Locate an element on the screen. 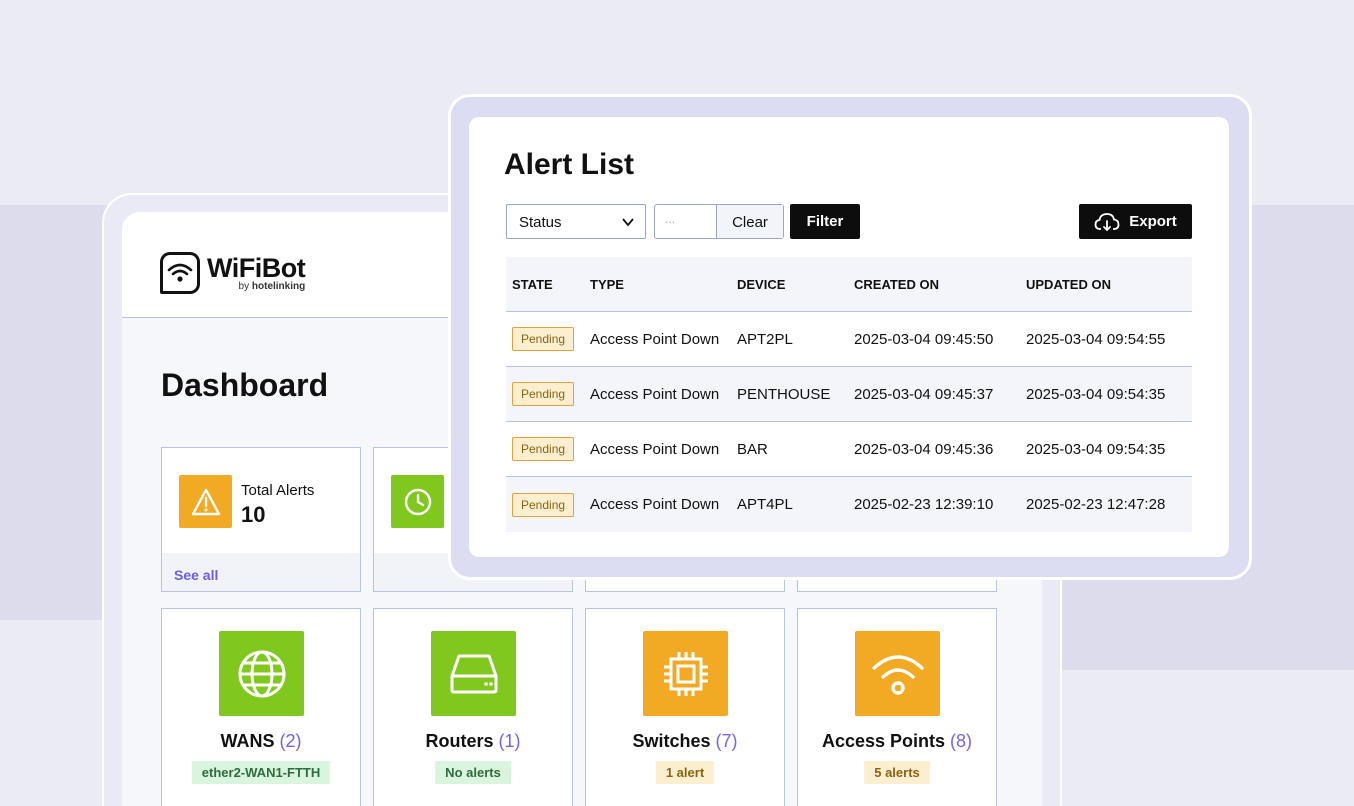 The height and width of the screenshot is (806, 1354). wifibot-logo: WiFiBot by hotelinking is located at coordinates (233, 273).